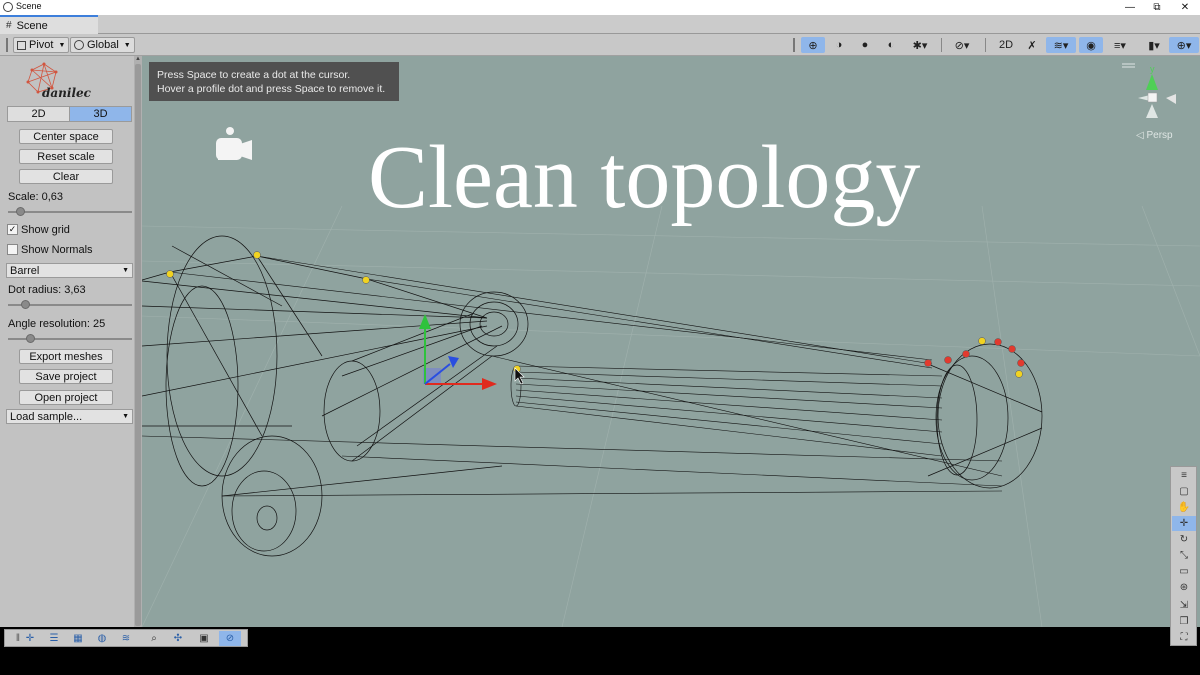  Describe the element at coordinates (66, 376) in the screenshot. I see `save-project-button: Save project` at that location.